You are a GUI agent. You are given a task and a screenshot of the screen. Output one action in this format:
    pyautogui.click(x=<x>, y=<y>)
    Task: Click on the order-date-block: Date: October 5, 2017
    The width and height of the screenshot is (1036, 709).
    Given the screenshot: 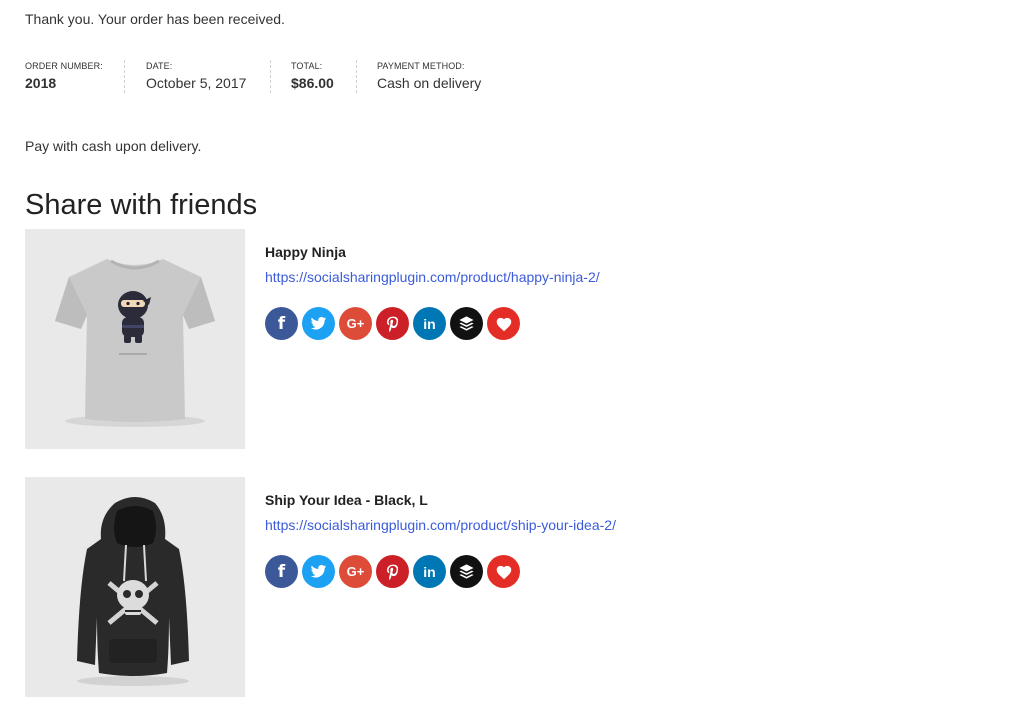 What is the action you would take?
    pyautogui.click(x=198, y=76)
    